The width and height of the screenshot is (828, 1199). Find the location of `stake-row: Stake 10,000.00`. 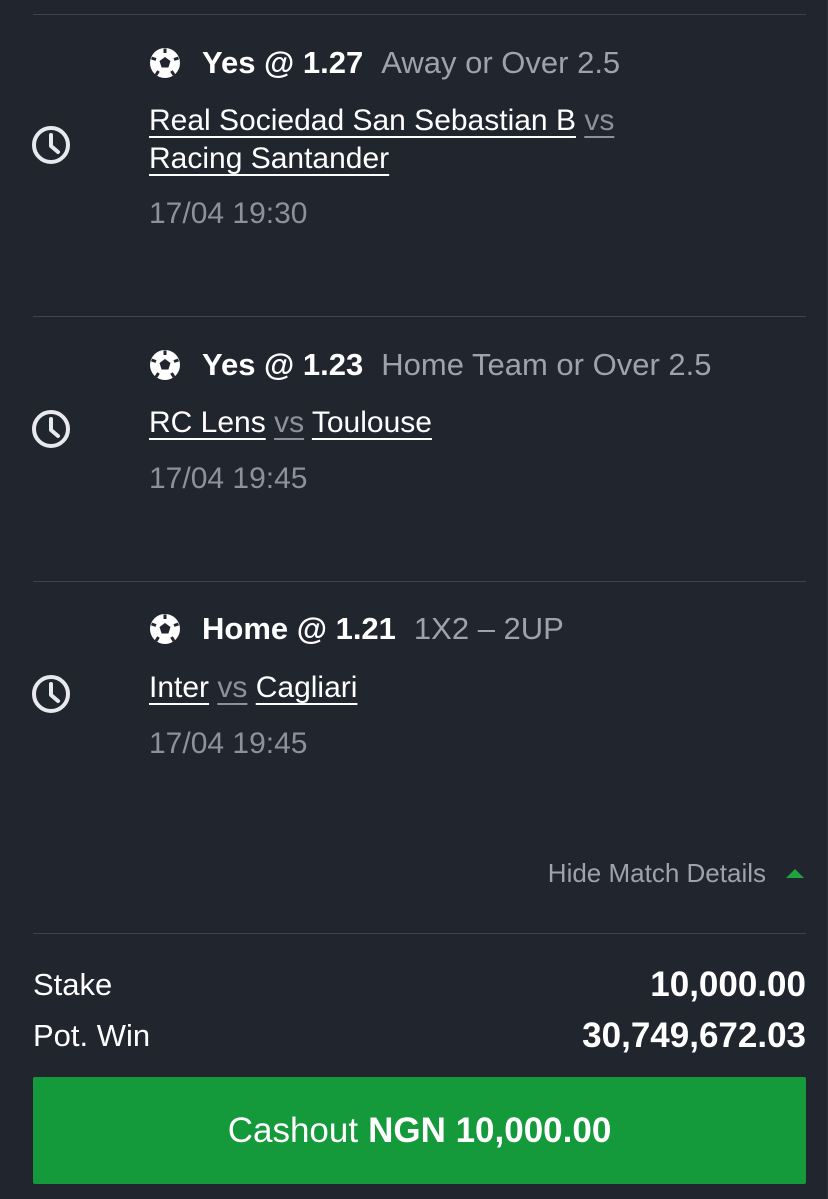

stake-row: Stake 10,000.00 is located at coordinates (419, 985).